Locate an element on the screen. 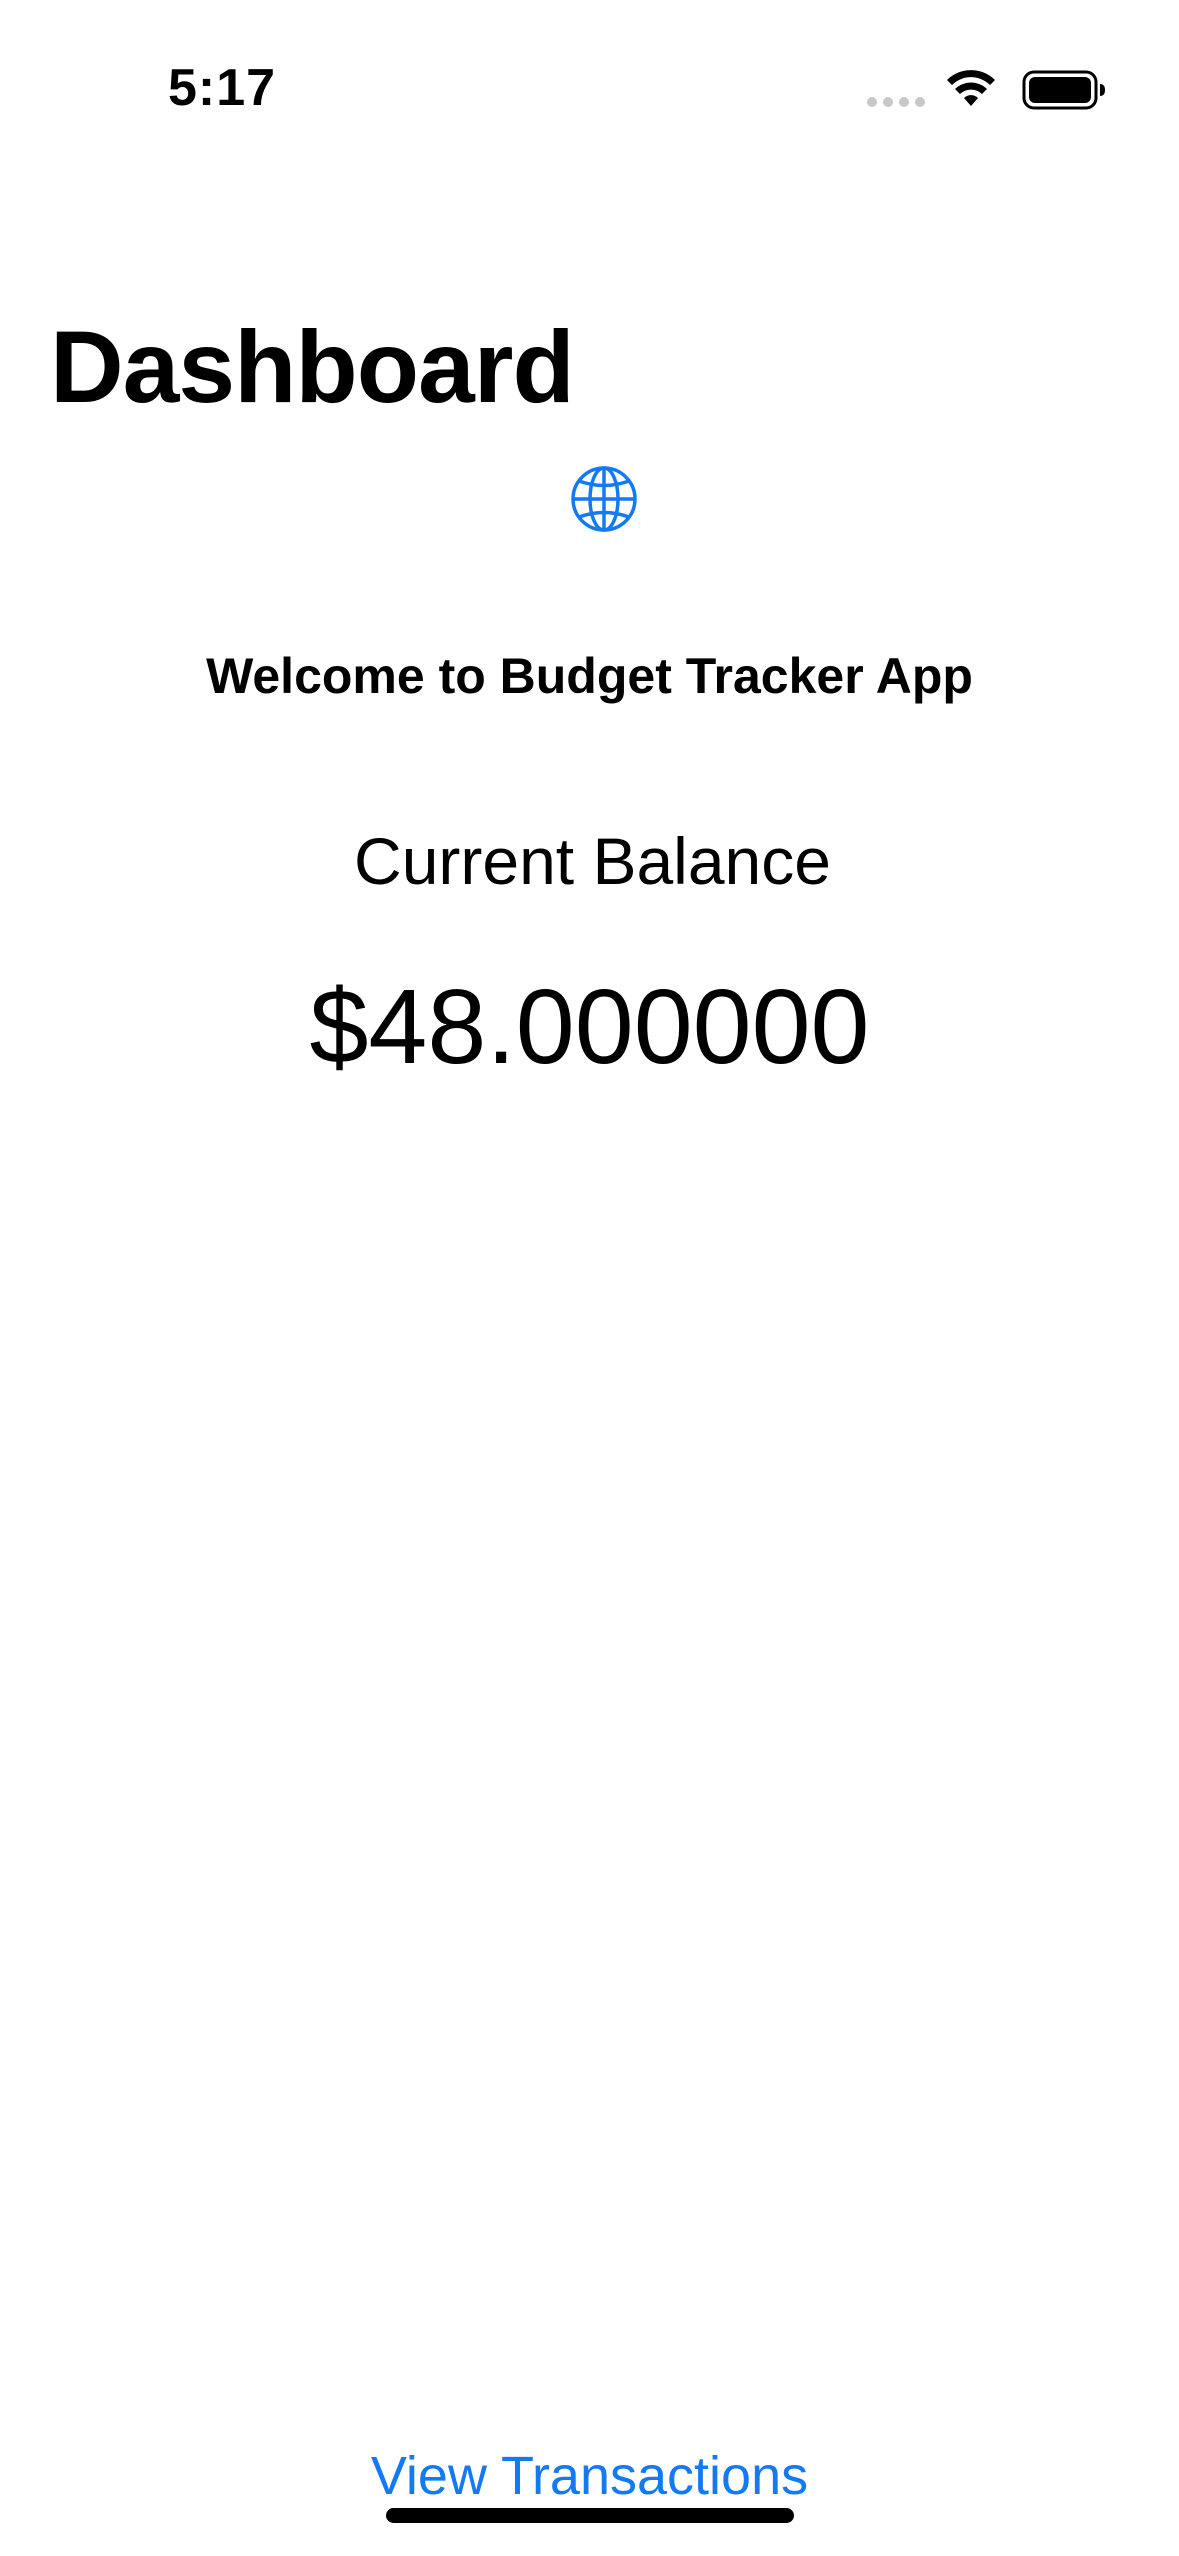 The height and width of the screenshot is (2556, 1179). balance-label: Current Balance is located at coordinates (592, 861).